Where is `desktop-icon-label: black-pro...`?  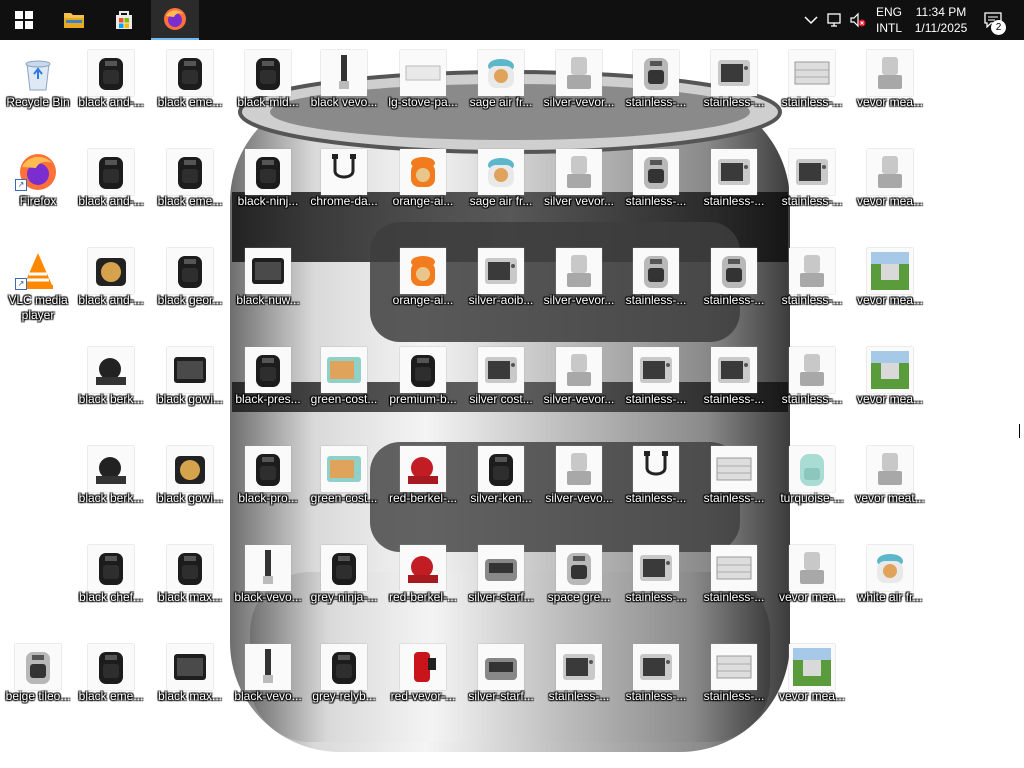
desktop-icon-label: black-pro... is located at coordinates (268, 498).